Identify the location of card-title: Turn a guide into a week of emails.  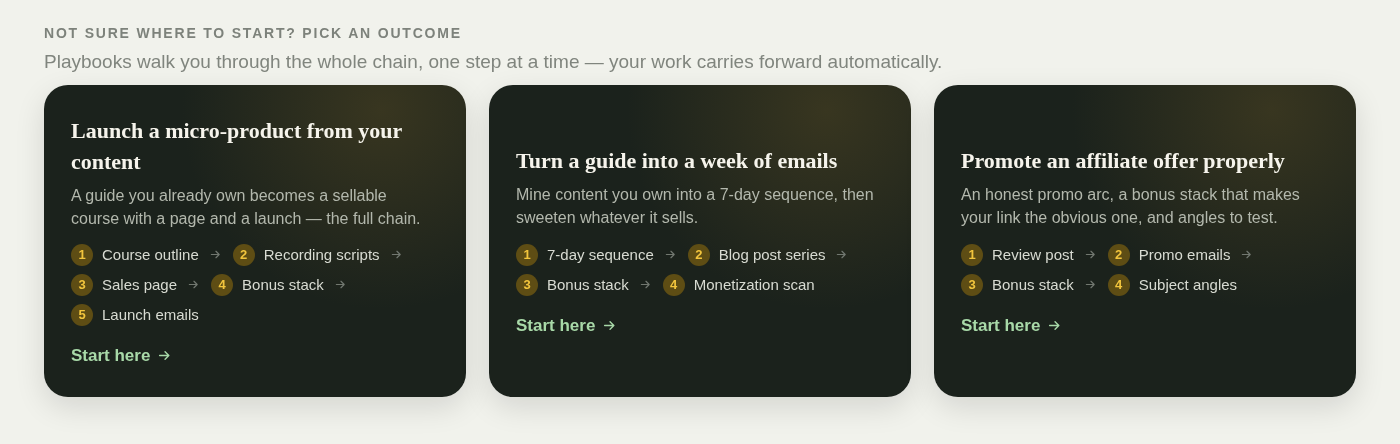
(677, 161).